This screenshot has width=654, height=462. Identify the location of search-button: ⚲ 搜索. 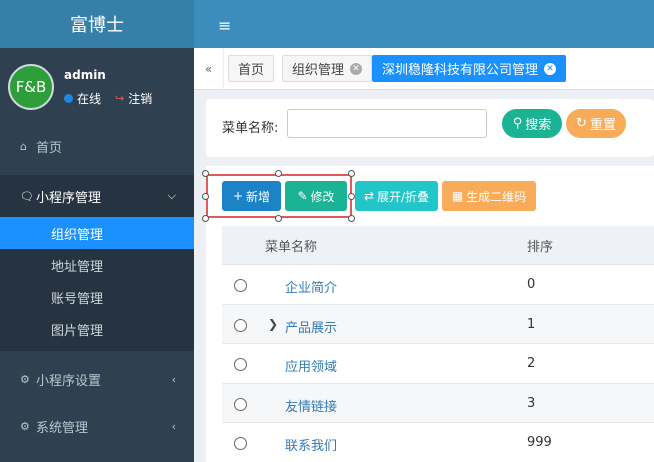
(532, 123).